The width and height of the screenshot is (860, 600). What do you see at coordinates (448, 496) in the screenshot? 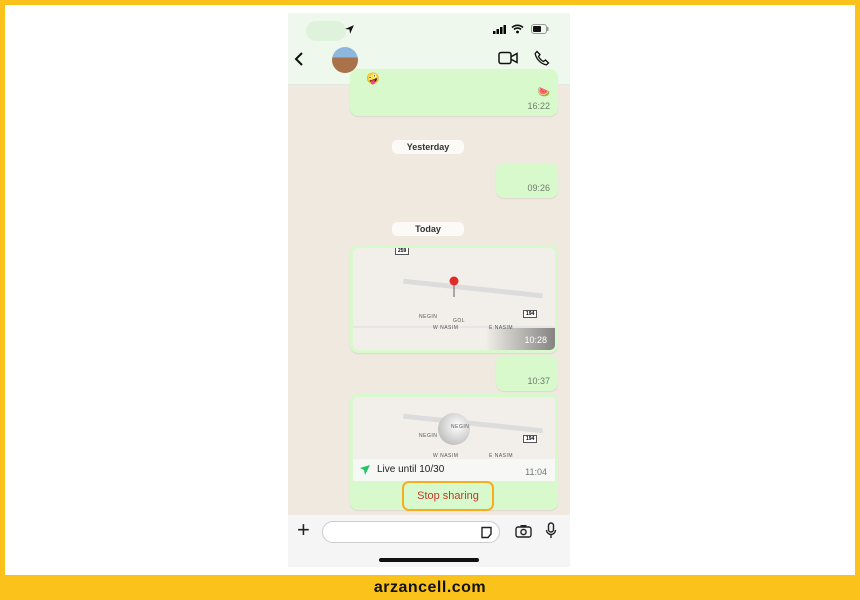
I see `stop-sharing-button: Stop sharing` at bounding box center [448, 496].